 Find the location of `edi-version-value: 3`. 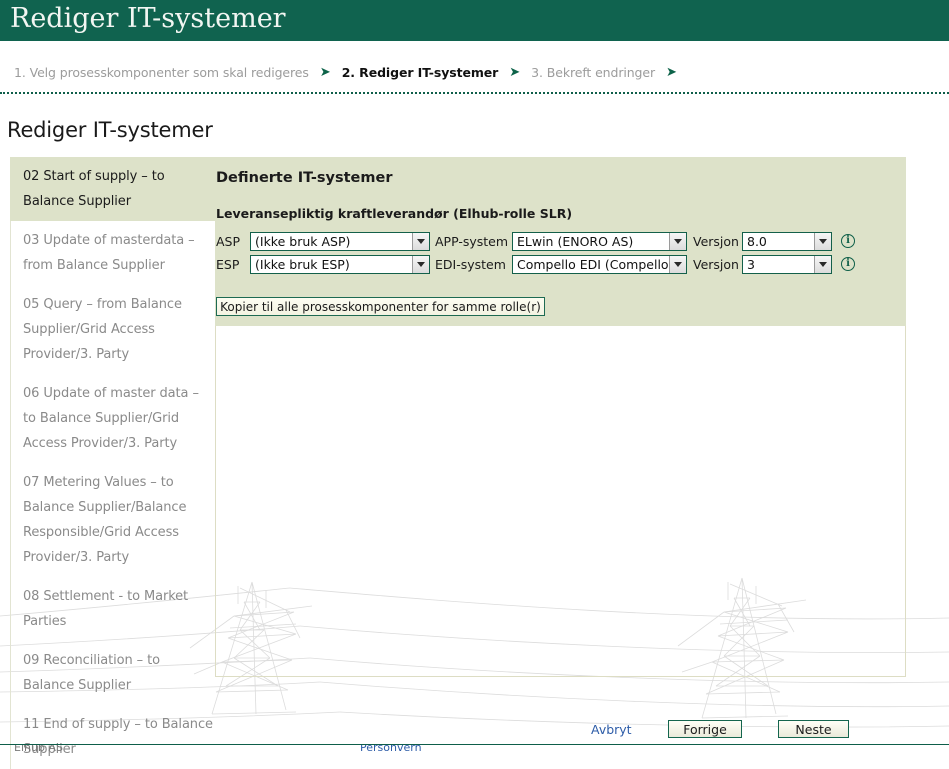

edi-version-value: 3 is located at coordinates (751, 264).